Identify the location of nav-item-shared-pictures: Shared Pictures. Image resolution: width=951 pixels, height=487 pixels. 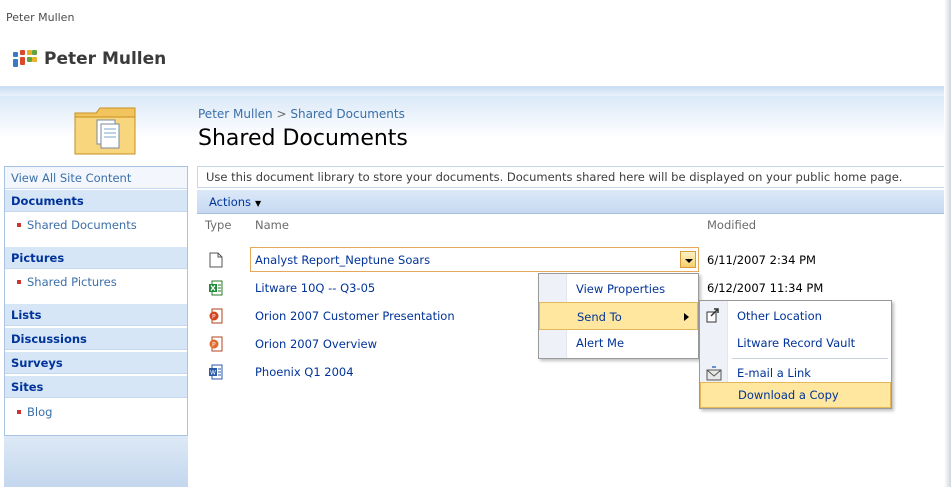
(96, 283).